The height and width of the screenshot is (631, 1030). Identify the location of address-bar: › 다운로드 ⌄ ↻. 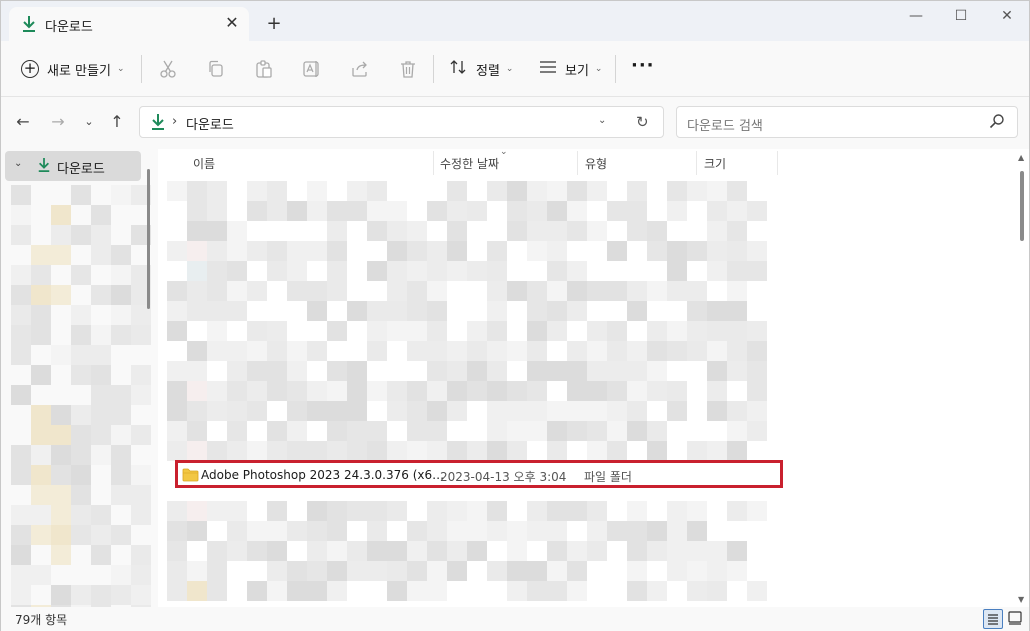
(401, 122).